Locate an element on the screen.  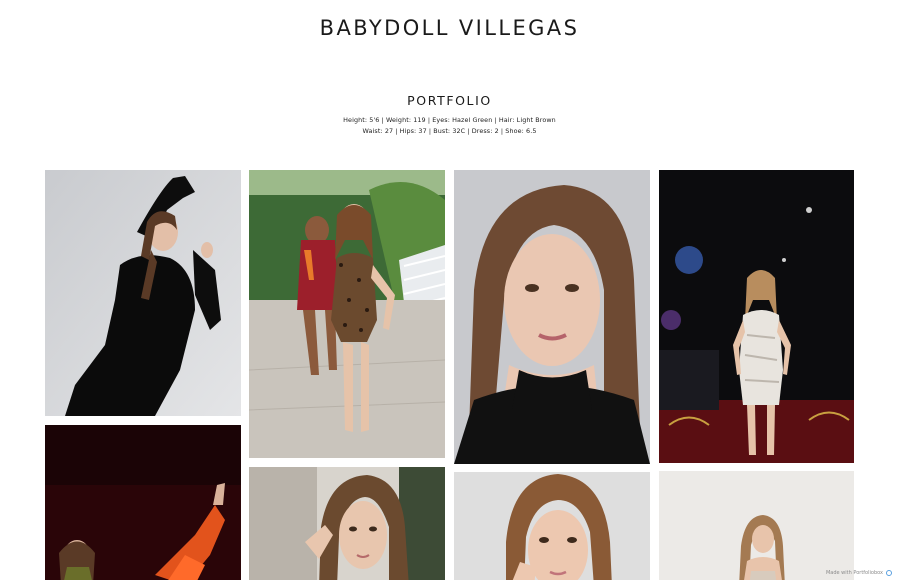
portfoliobox-logo-icon is located at coordinates (889, 573).